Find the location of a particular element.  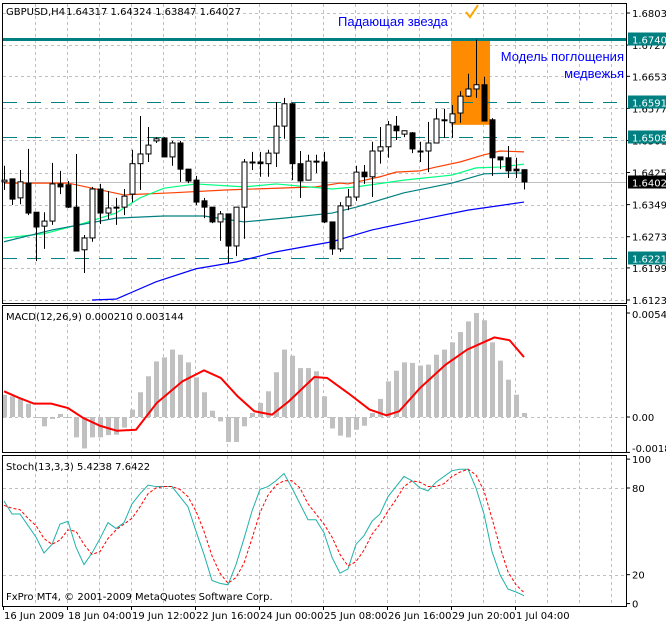

macd-label: MACD(12,26,9) 0.000210 0.003144 is located at coordinates (95, 317).